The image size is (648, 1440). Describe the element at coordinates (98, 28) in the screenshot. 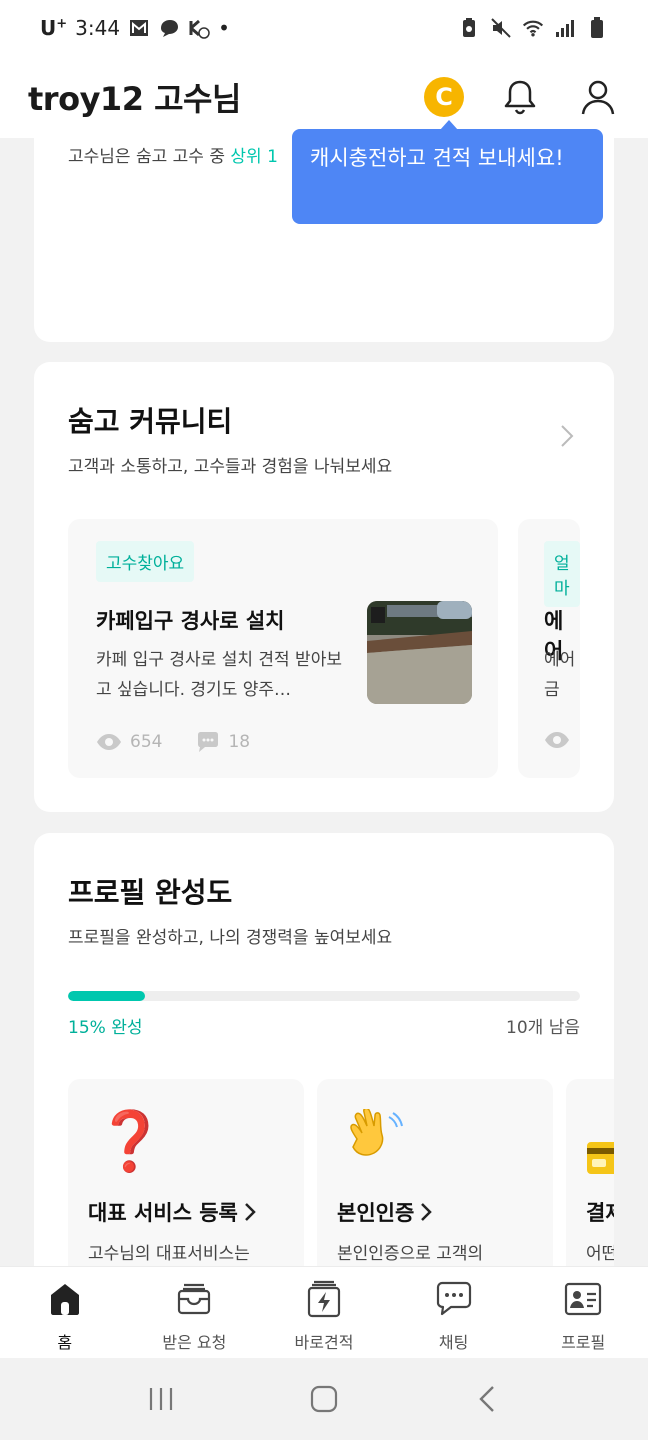

I see `clock: 3:44` at that location.